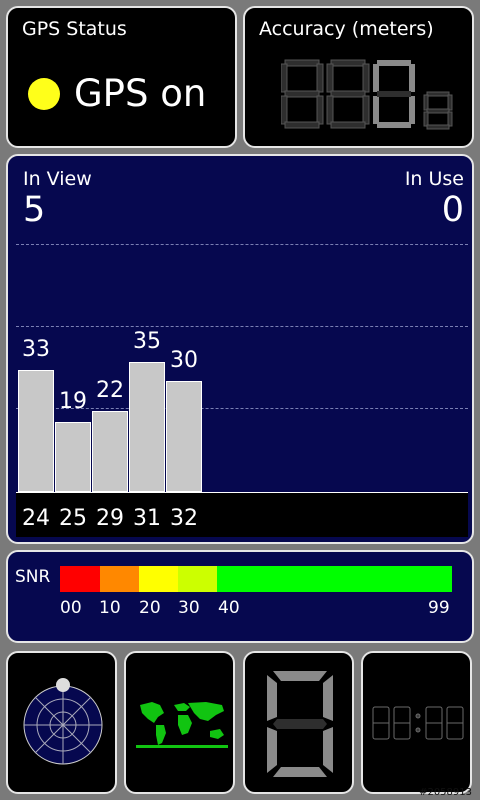 The image size is (480, 800). Describe the element at coordinates (110, 608) in the screenshot. I see `snr-tick-label: 10` at that location.